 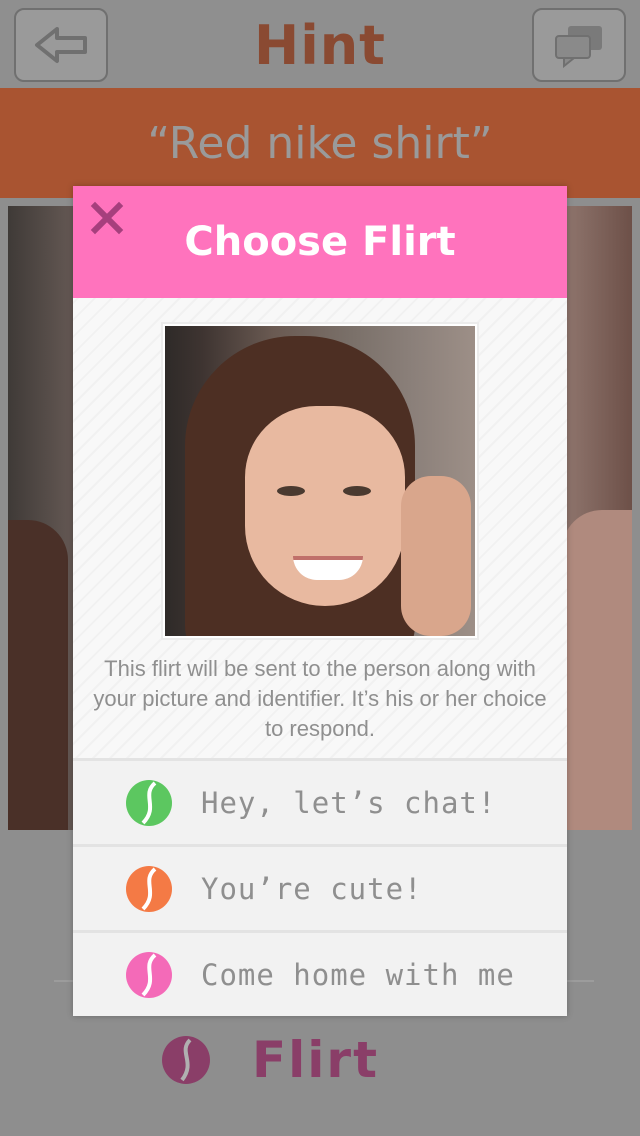 I want to click on profile-photo, so click(x=320, y=481).